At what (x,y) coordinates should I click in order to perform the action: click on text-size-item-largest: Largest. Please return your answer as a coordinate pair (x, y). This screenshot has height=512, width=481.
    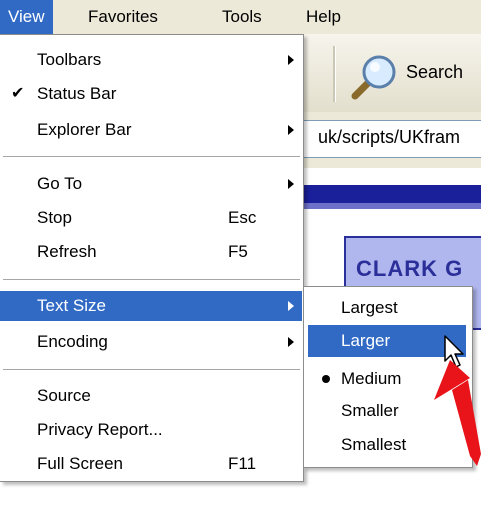
    Looking at the image, I should click on (387, 308).